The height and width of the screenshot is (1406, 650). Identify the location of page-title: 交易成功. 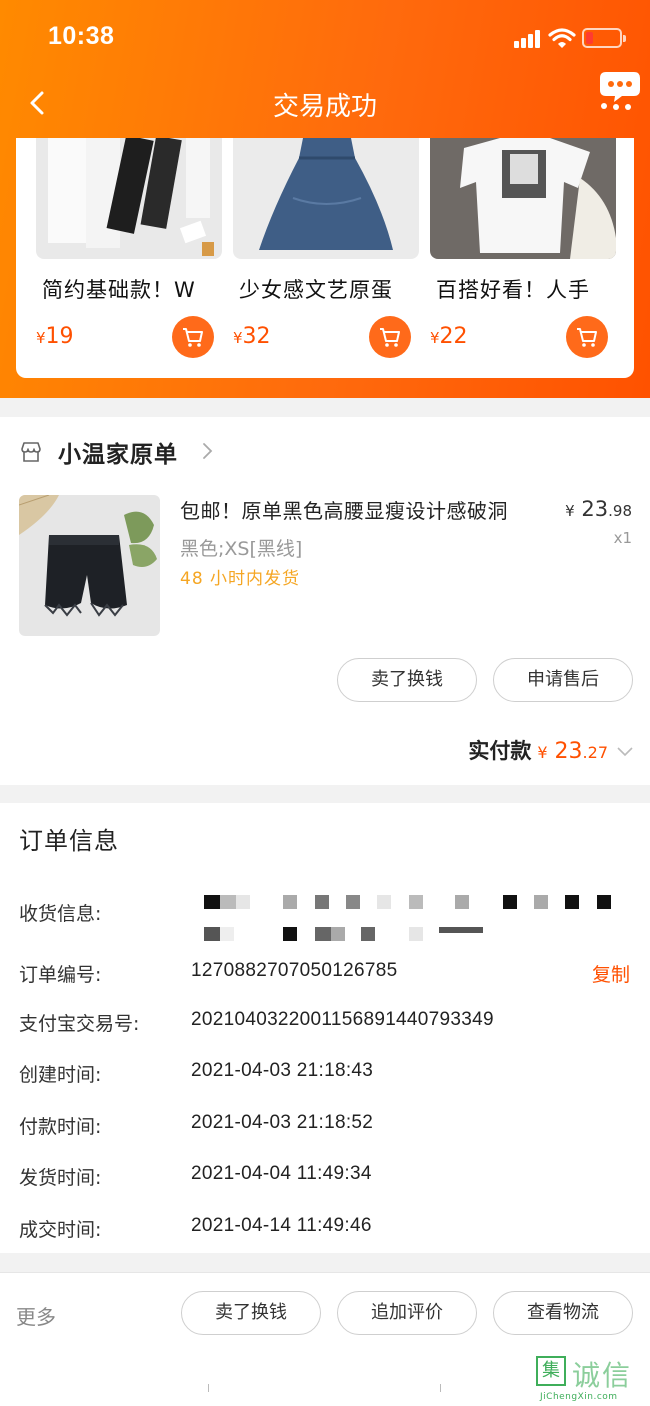
(324, 107).